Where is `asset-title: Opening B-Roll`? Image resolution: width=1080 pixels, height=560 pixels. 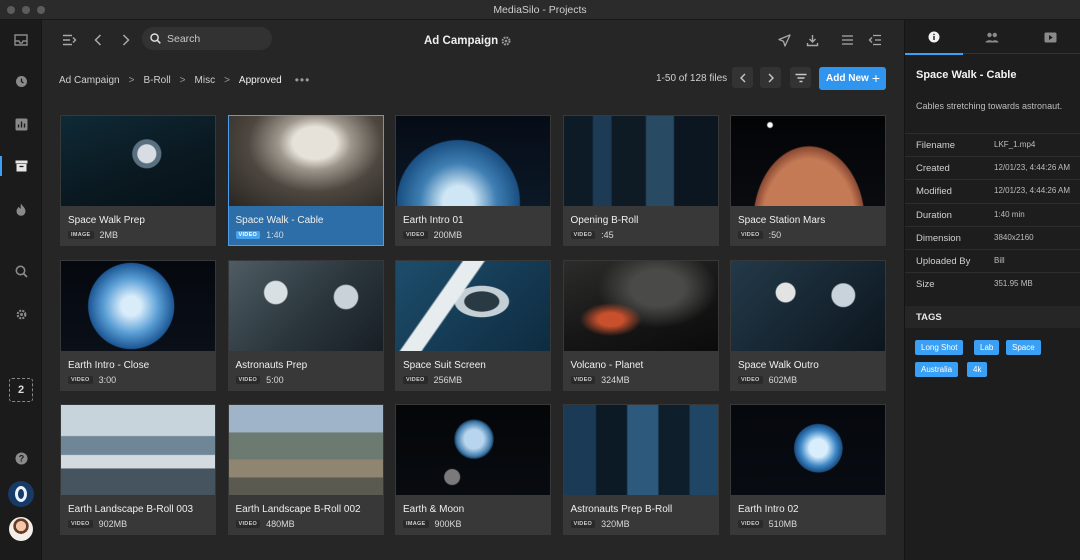
asset-title: Opening B-Roll is located at coordinates (604, 220).